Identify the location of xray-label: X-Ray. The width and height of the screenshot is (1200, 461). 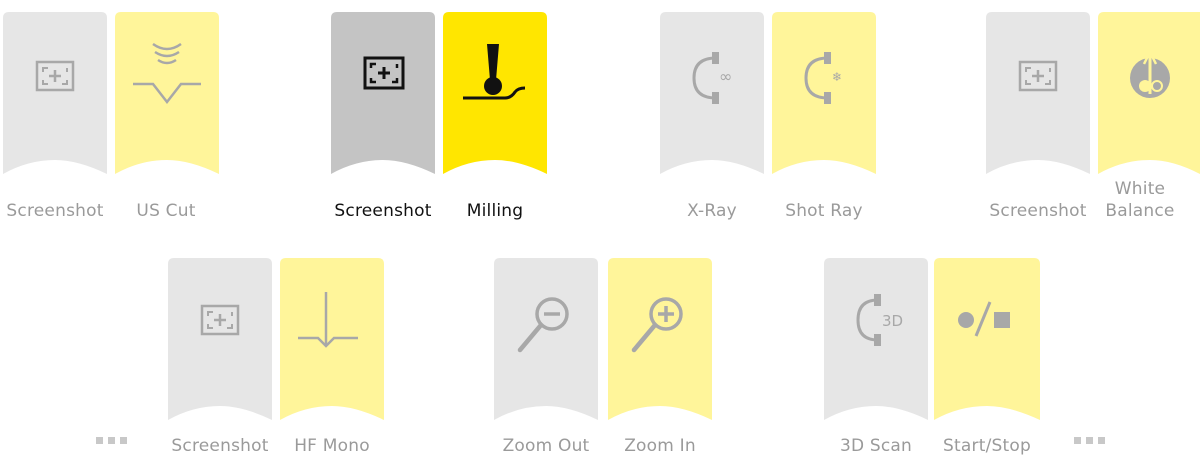
(712, 211).